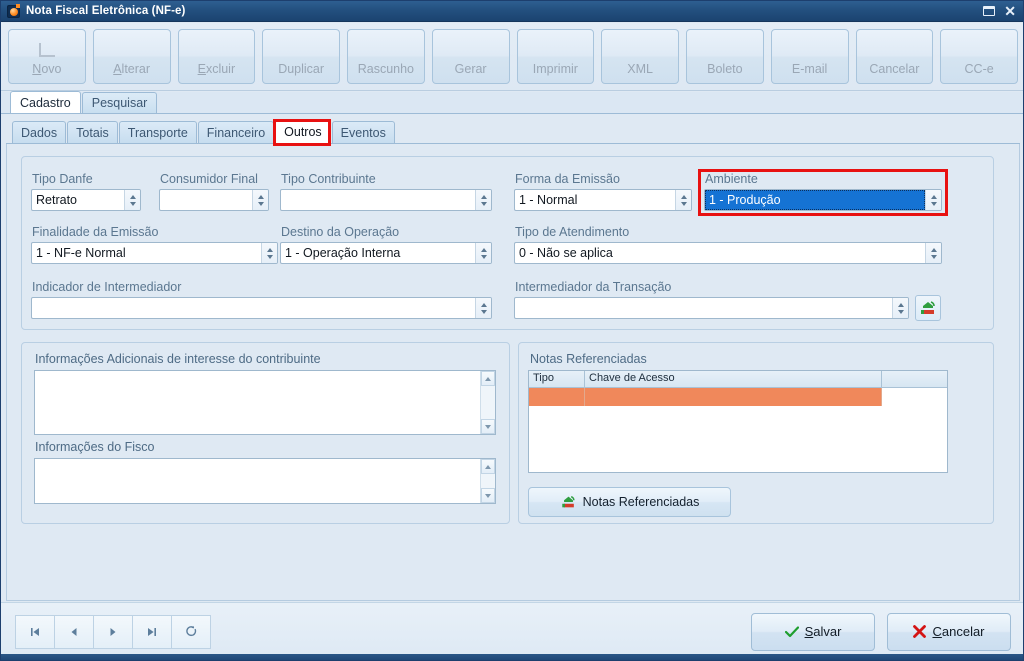 The width and height of the screenshot is (1024, 661). Describe the element at coordinates (386, 253) in the screenshot. I see `combo-destino-operacao: 1 - Operação Interna` at that location.